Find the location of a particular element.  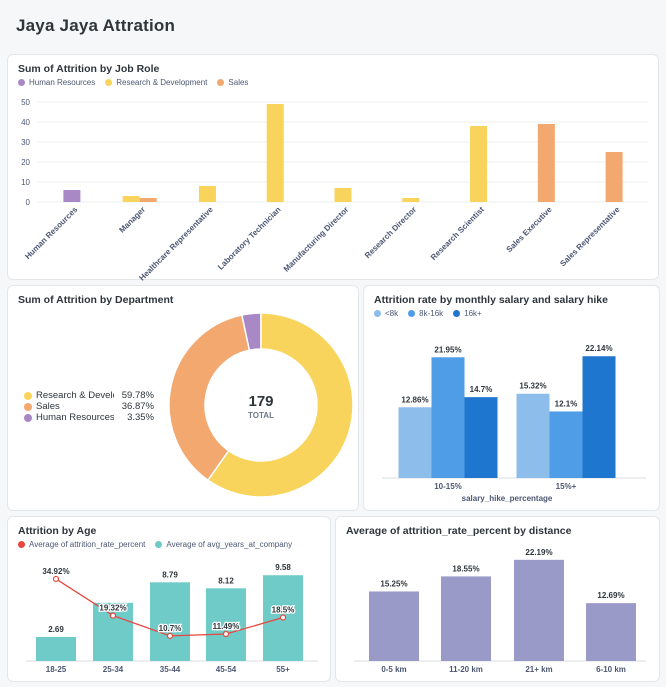

line-data-label: 18.5% is located at coordinates (283, 610).